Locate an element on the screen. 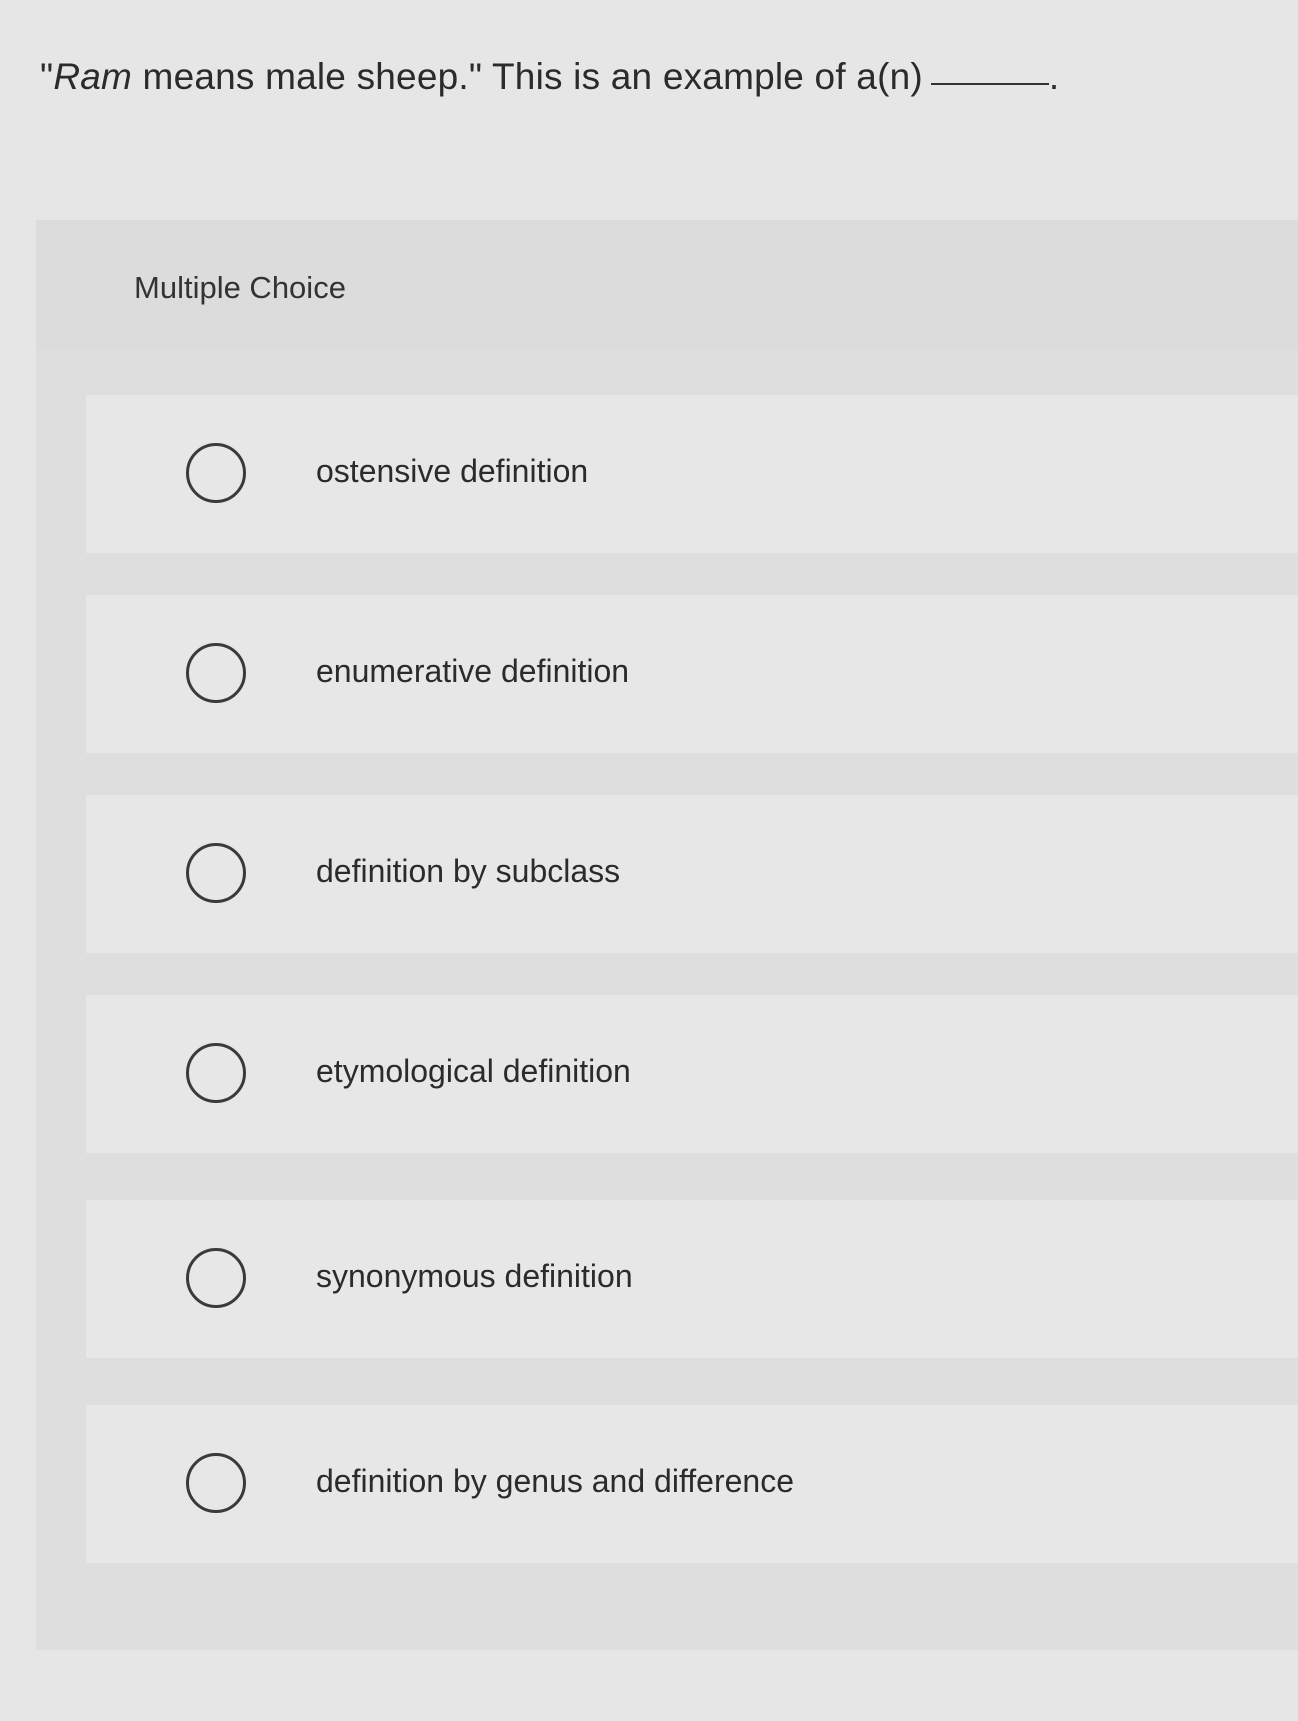 The width and height of the screenshot is (1298, 1721). multiple-choice-label: Multiple Choice is located at coordinates (240, 287).